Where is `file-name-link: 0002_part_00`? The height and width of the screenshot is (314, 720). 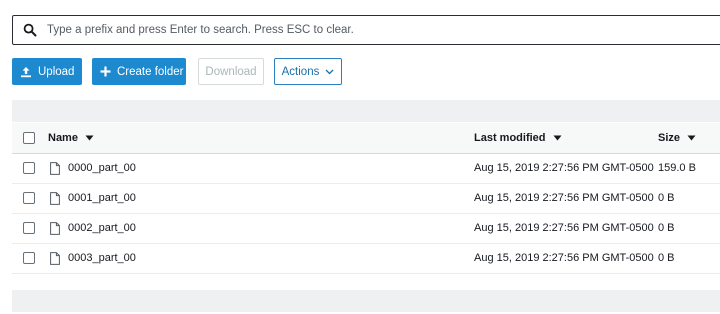 file-name-link: 0002_part_00 is located at coordinates (102, 228).